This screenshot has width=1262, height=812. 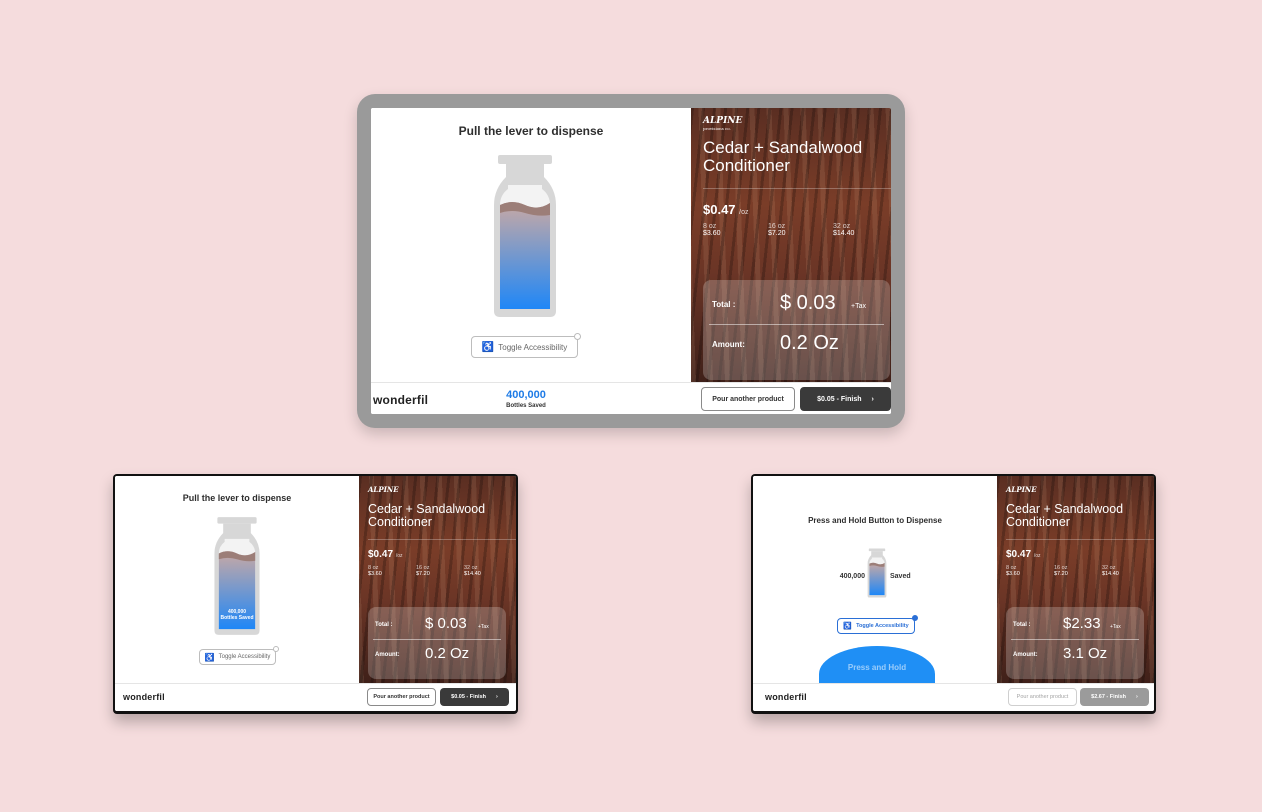 I want to click on saved-count: 400,000, so click(x=852, y=576).